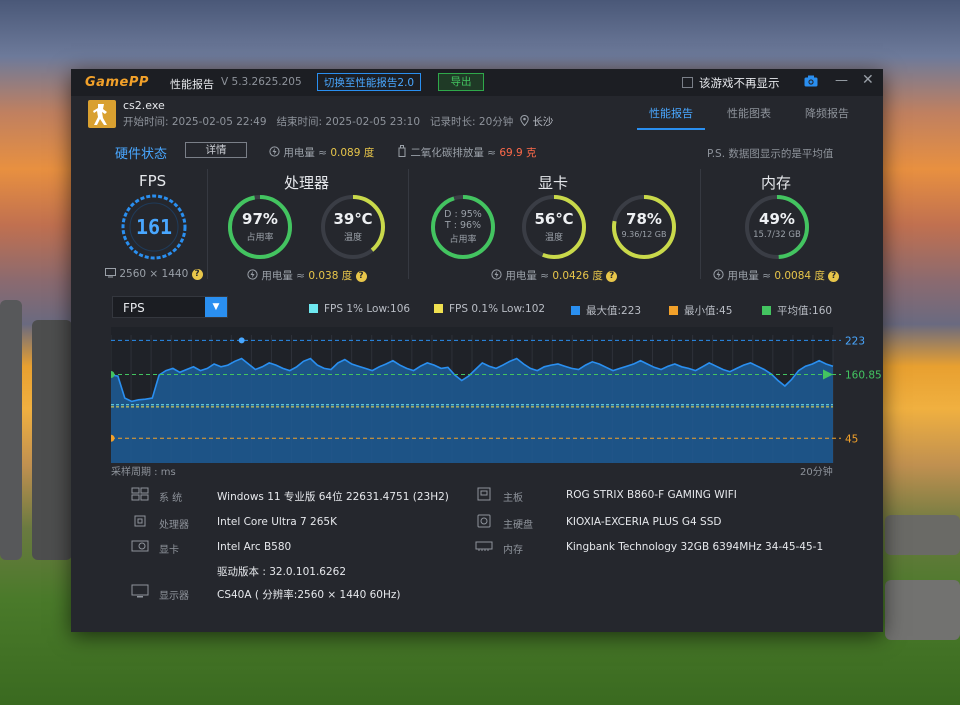 This screenshot has width=960, height=705. I want to click on windows-icon, so click(140, 494).